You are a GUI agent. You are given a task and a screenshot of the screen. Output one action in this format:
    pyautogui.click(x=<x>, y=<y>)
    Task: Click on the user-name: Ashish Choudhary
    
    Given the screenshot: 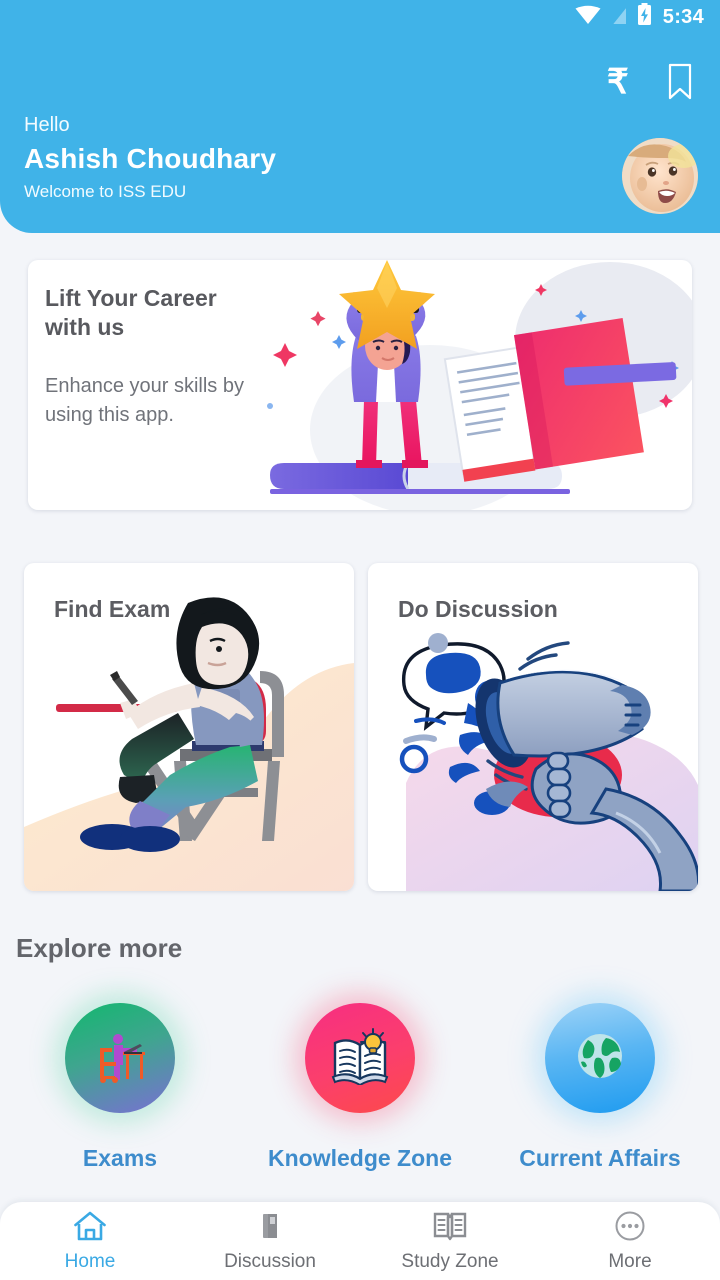 What is the action you would take?
    pyautogui.click(x=150, y=158)
    